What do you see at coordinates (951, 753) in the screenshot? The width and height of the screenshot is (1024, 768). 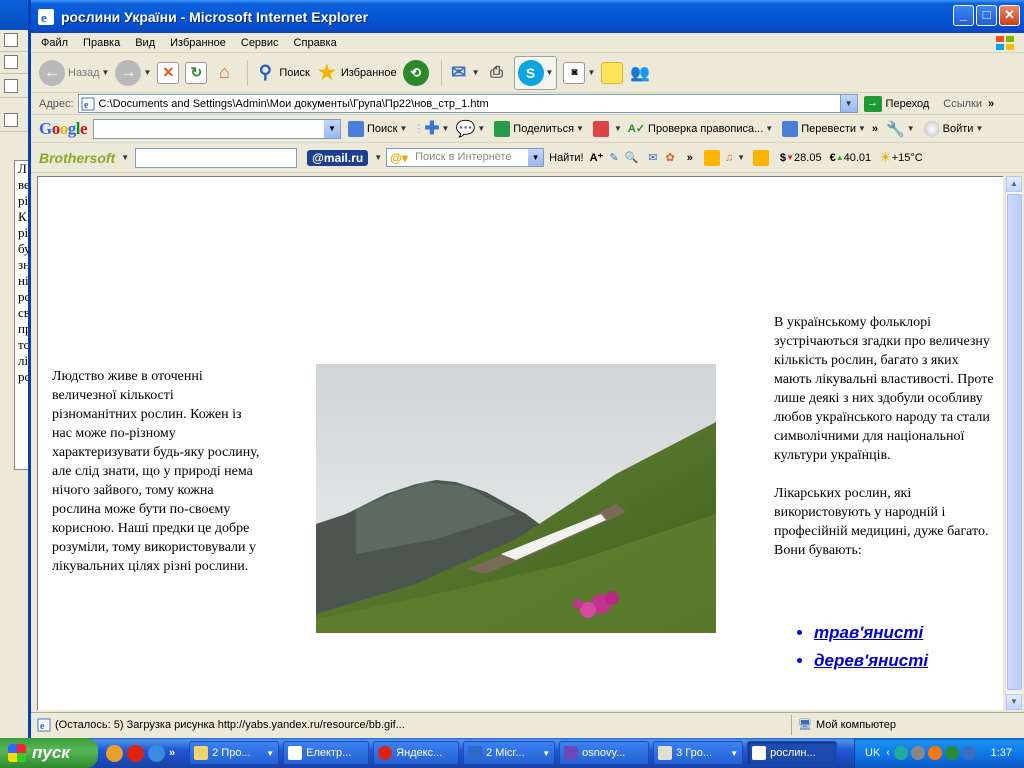 I see `antivirus-tray-icon` at bounding box center [951, 753].